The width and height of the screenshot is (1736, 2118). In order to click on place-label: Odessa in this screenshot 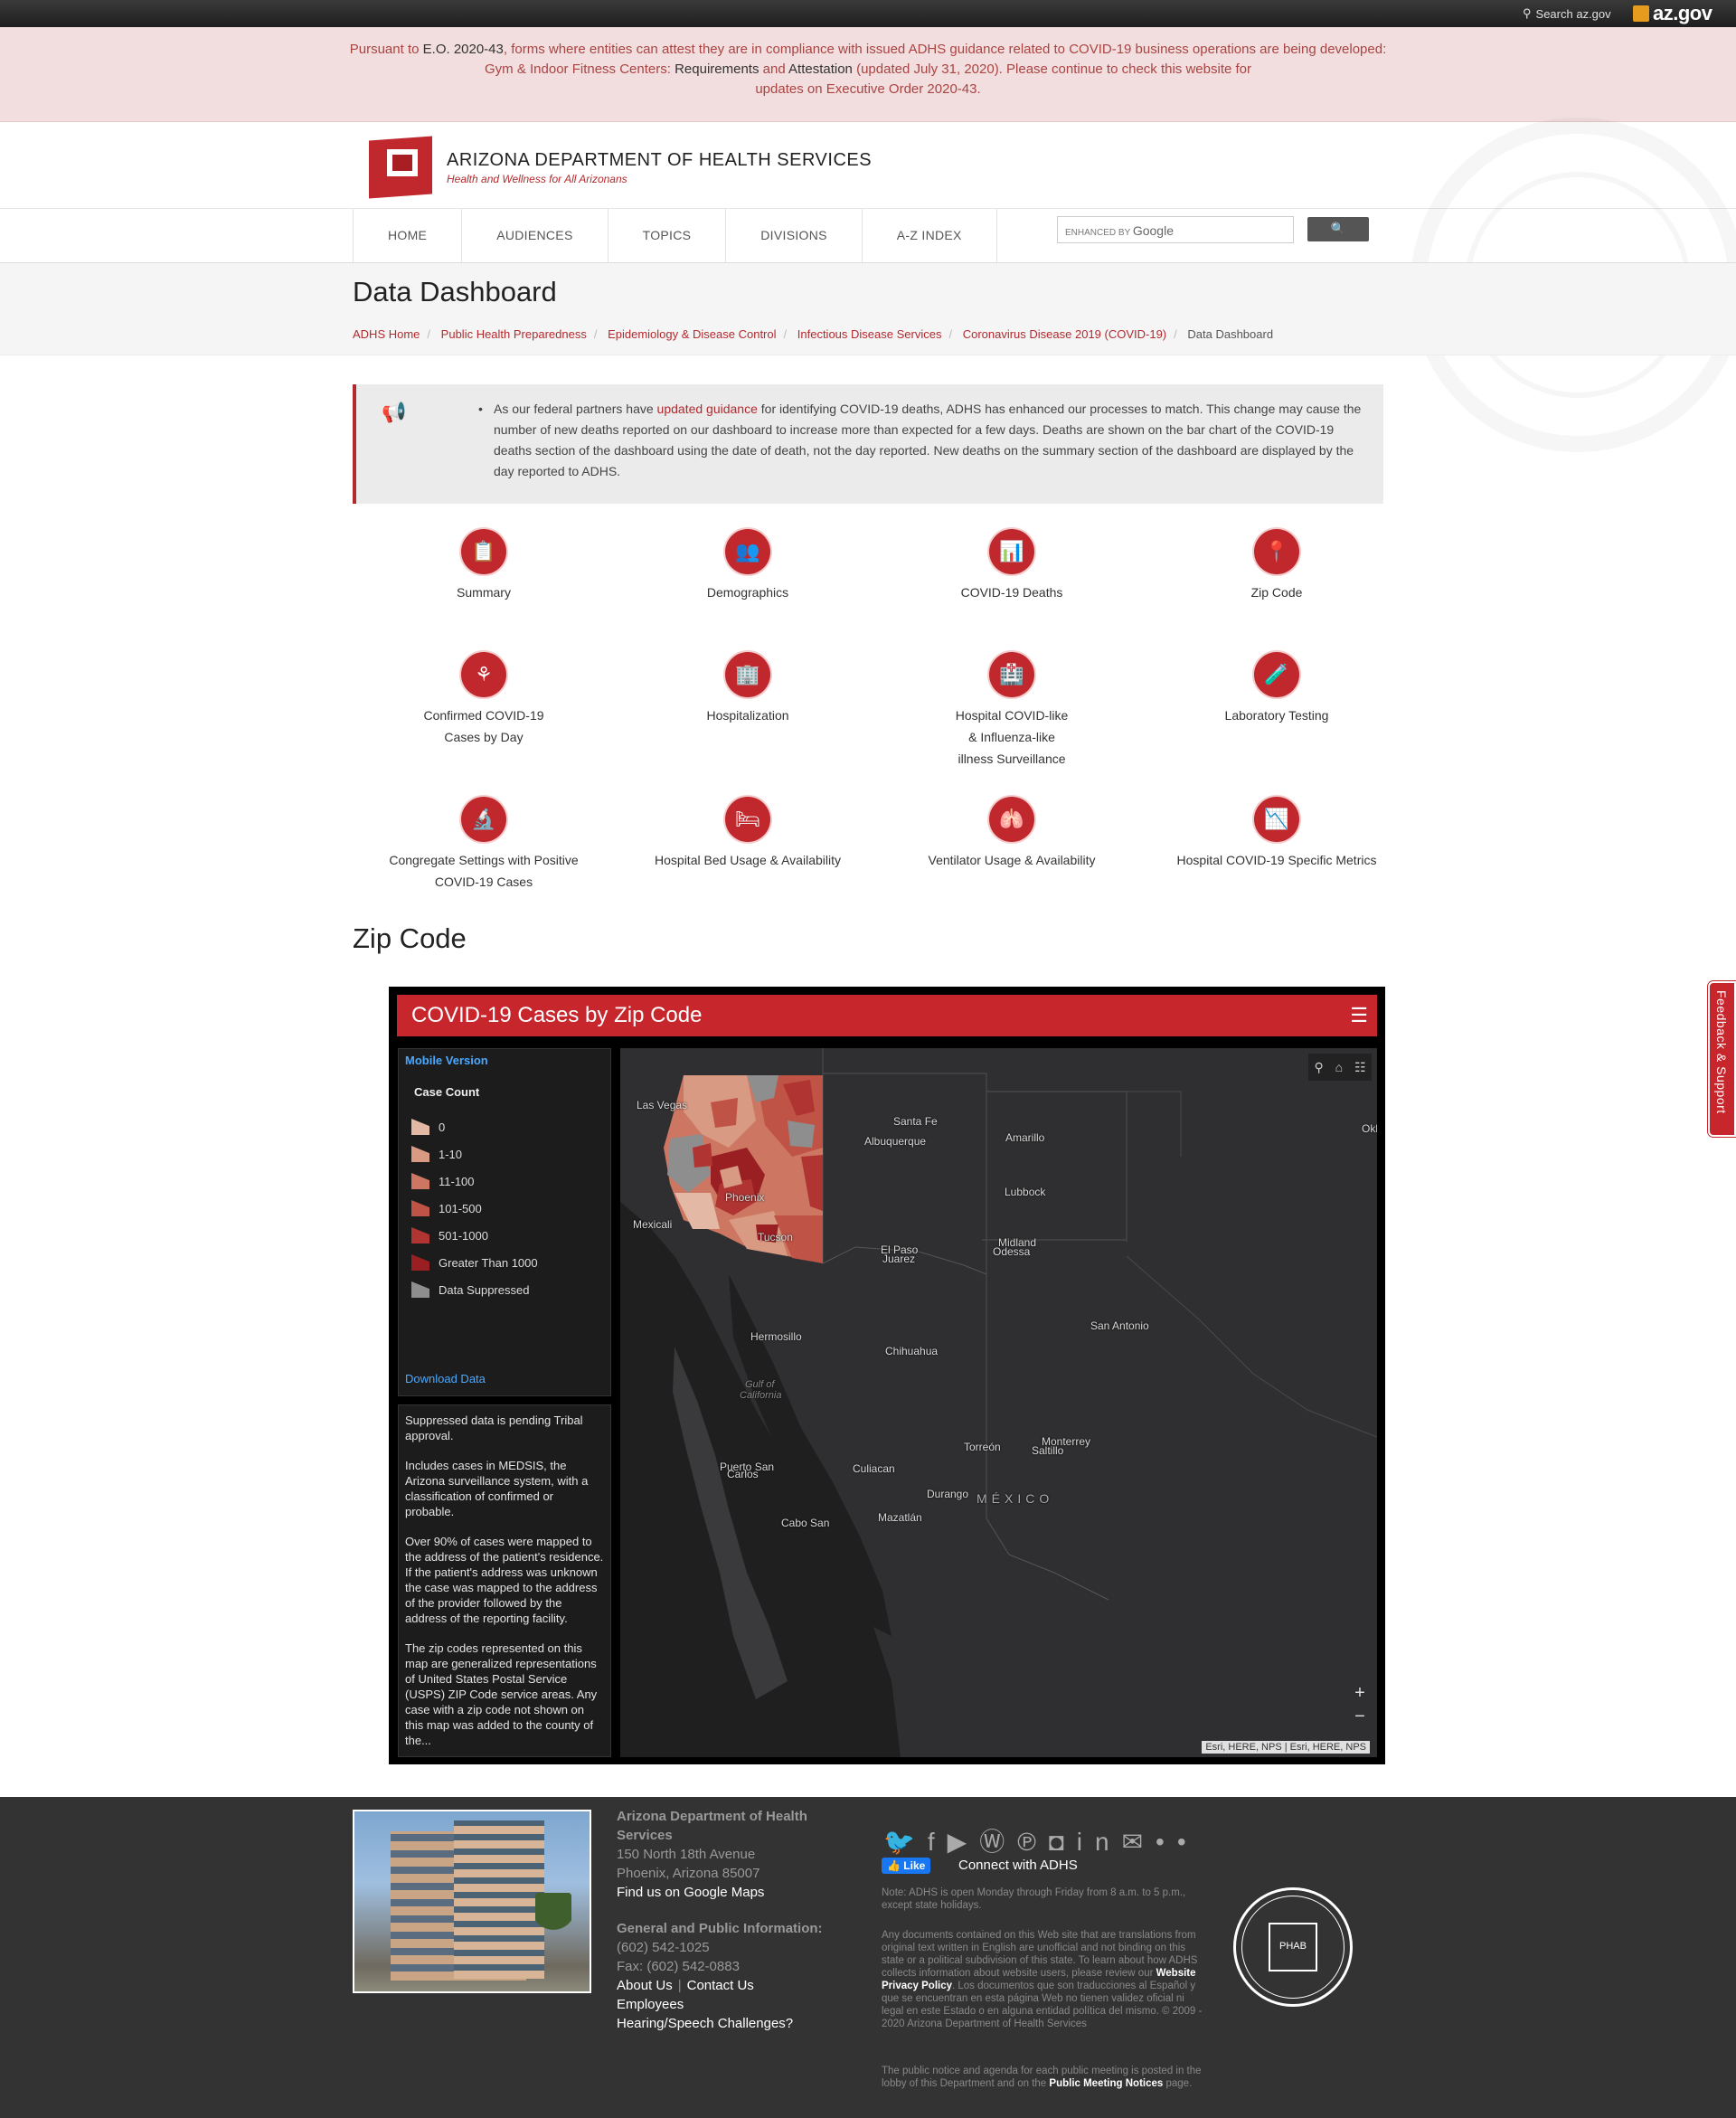, I will do `click(1012, 1251)`.